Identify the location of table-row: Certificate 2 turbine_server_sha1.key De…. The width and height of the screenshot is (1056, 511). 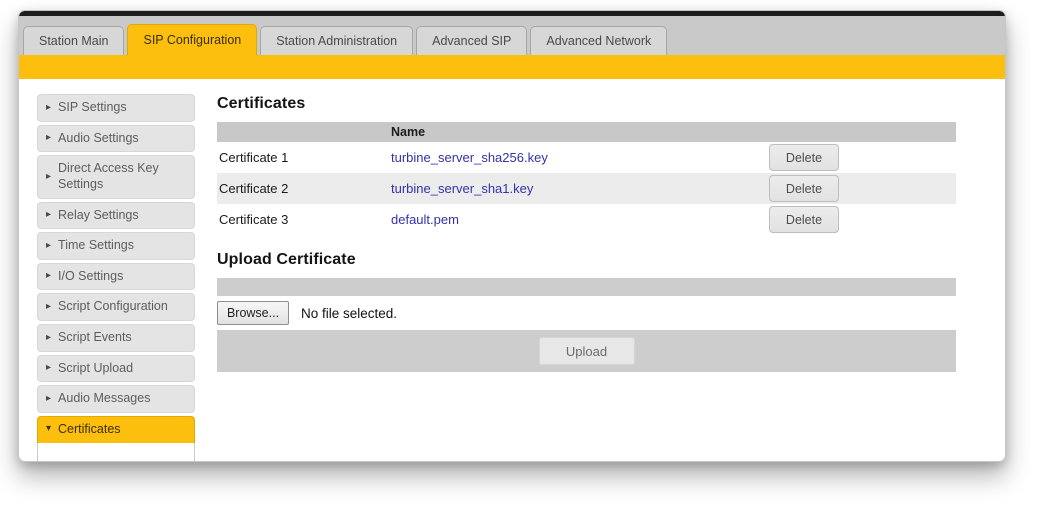
(586, 188).